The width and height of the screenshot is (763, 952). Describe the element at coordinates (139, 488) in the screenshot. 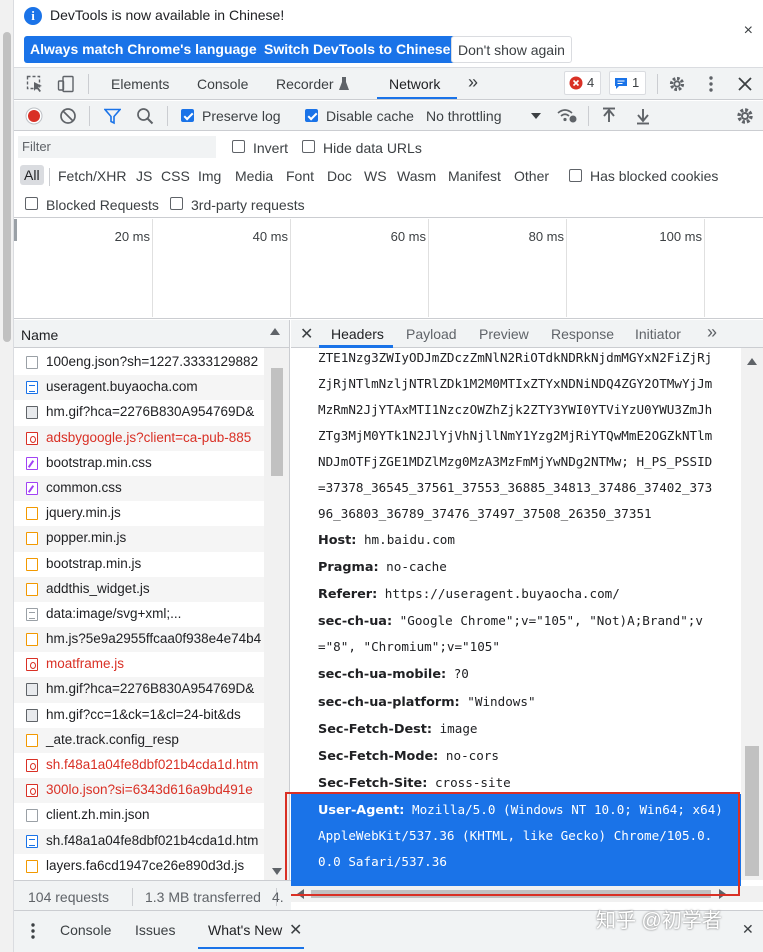

I see `request-row: common.css` at that location.